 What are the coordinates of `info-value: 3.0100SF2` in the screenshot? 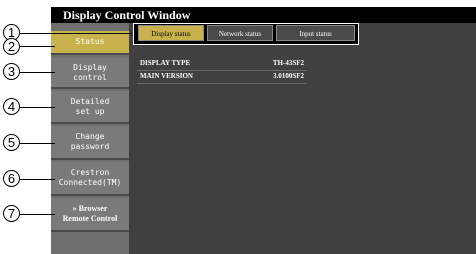 It's located at (288, 76).